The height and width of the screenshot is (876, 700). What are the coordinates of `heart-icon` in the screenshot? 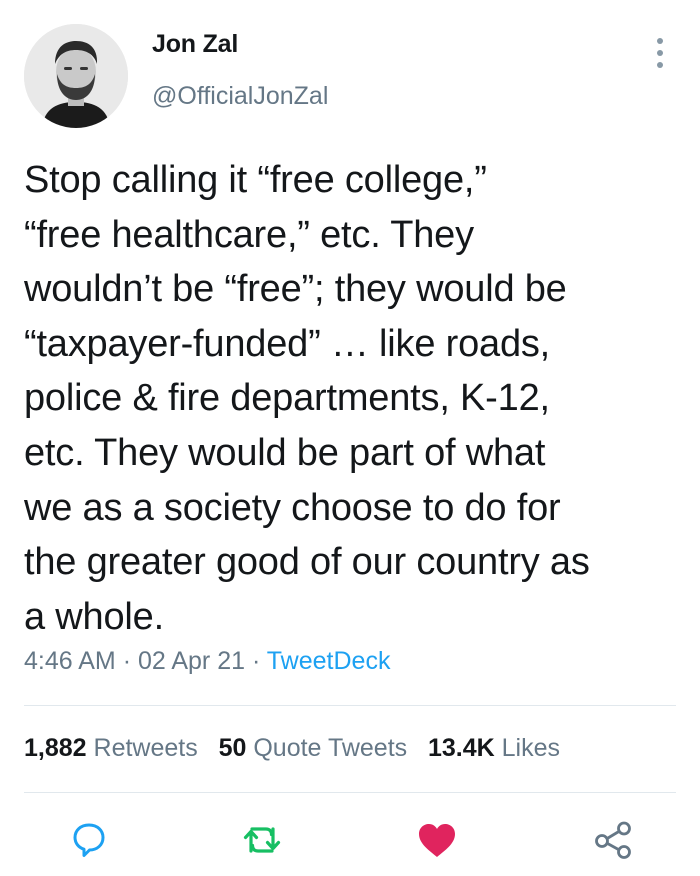 It's located at (437, 840).